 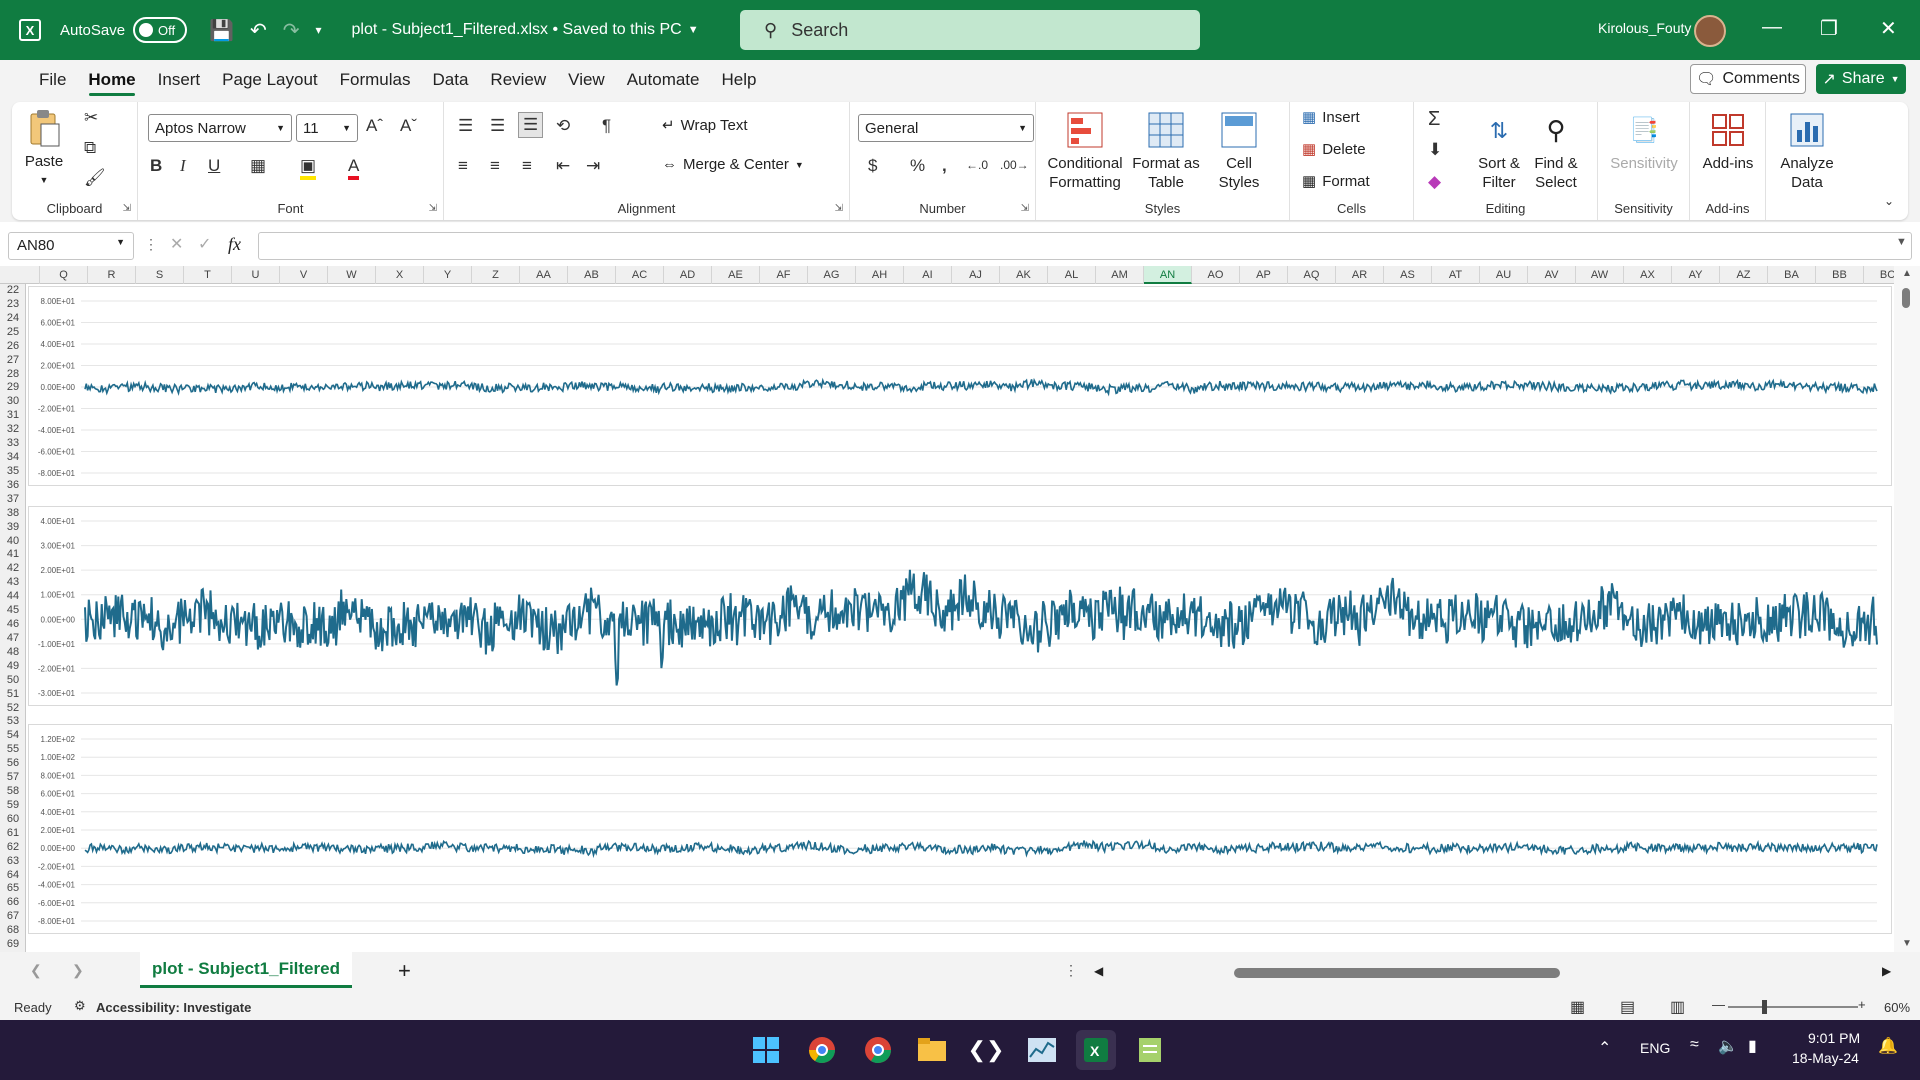 I want to click on tab-view: View, so click(x=586, y=80).